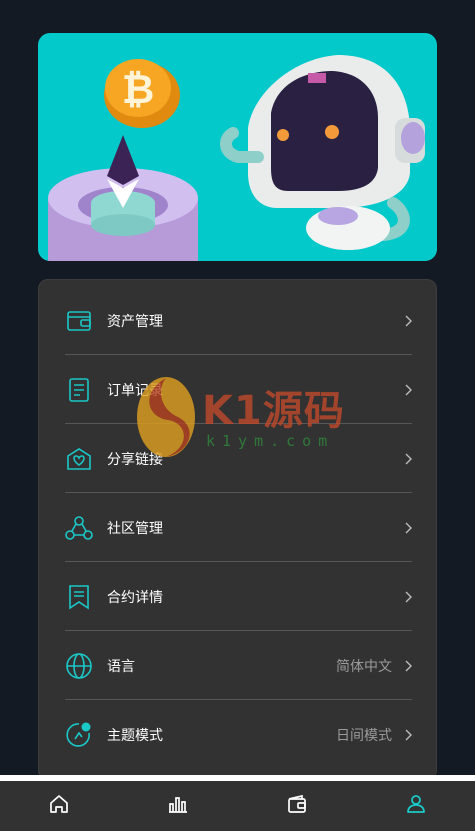  I want to click on market-chart-icon, so click(178, 806).